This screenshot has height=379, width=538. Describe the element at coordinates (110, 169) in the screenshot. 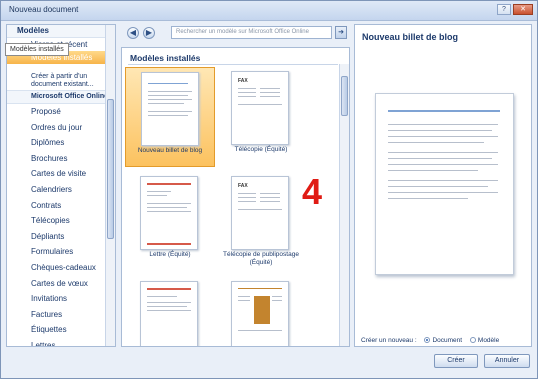

I see `sidebar-scroll-thumb` at that location.